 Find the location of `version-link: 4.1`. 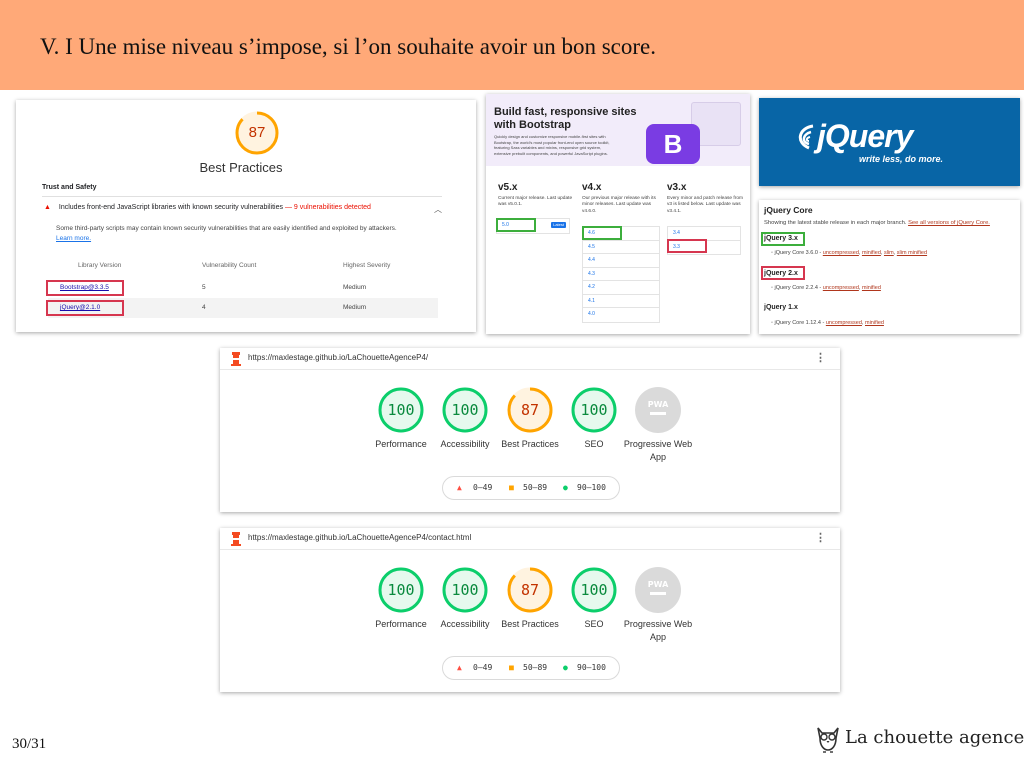

version-link: 4.1 is located at coordinates (621, 301).